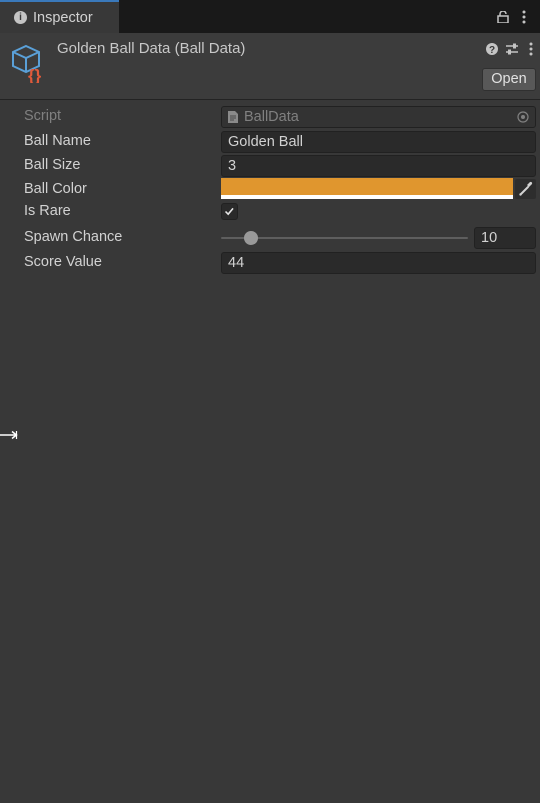 The image size is (540, 803). What do you see at coordinates (367, 197) in the screenshot?
I see `color-alpha-bar` at bounding box center [367, 197].